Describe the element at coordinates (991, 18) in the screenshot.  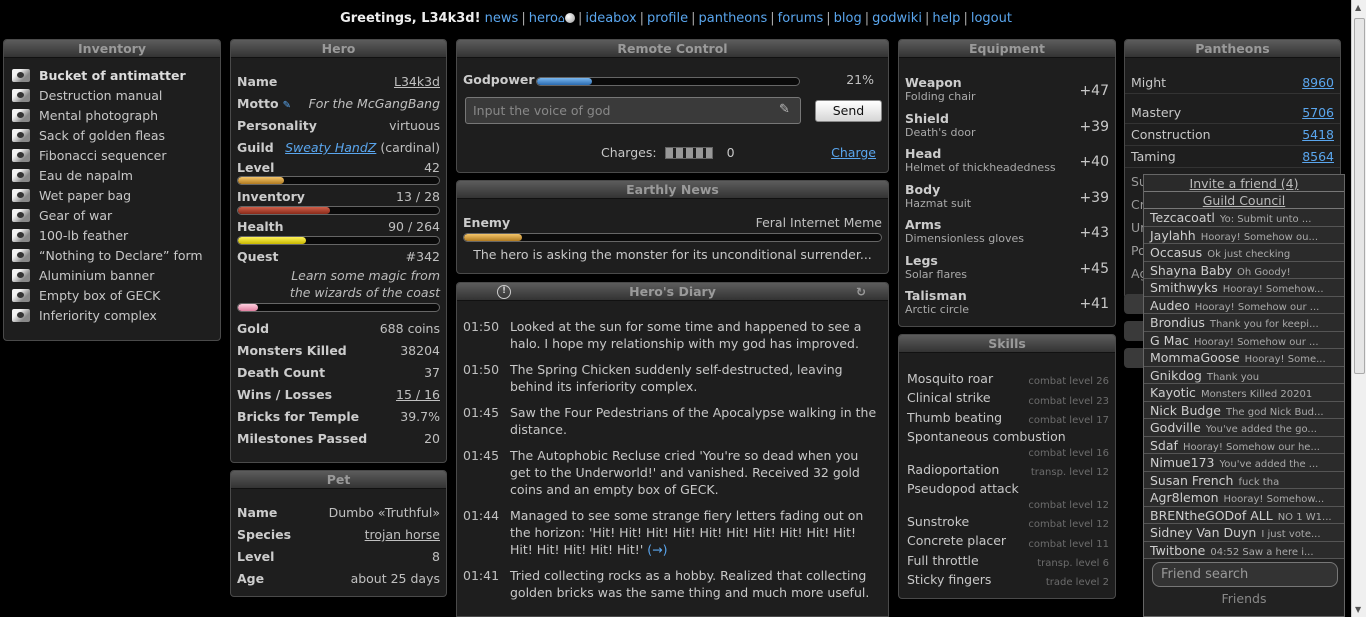
I see `nav-logout: logout` at that location.